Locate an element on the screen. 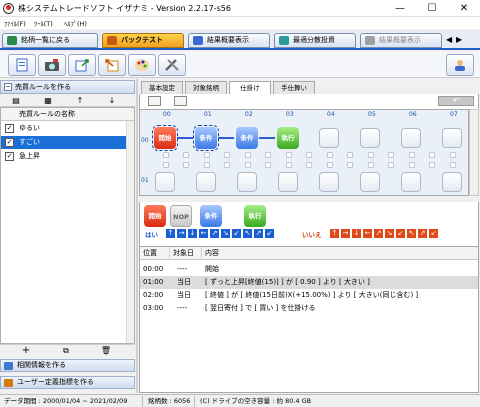 The width and height of the screenshot is (480, 407). no-arrow-button: ↗ is located at coordinates (422, 233).